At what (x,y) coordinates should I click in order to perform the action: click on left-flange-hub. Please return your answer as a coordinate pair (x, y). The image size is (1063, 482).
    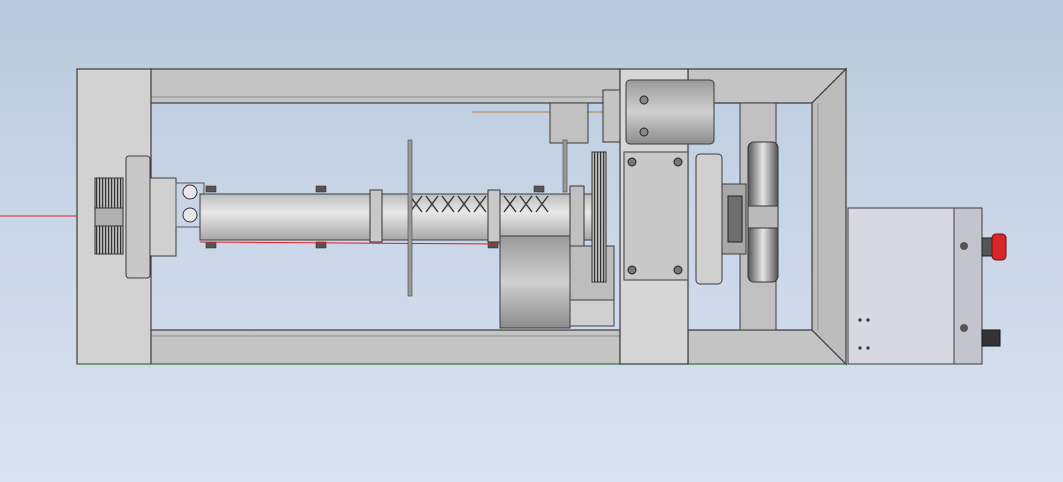
    Looking at the image, I should click on (165, 217).